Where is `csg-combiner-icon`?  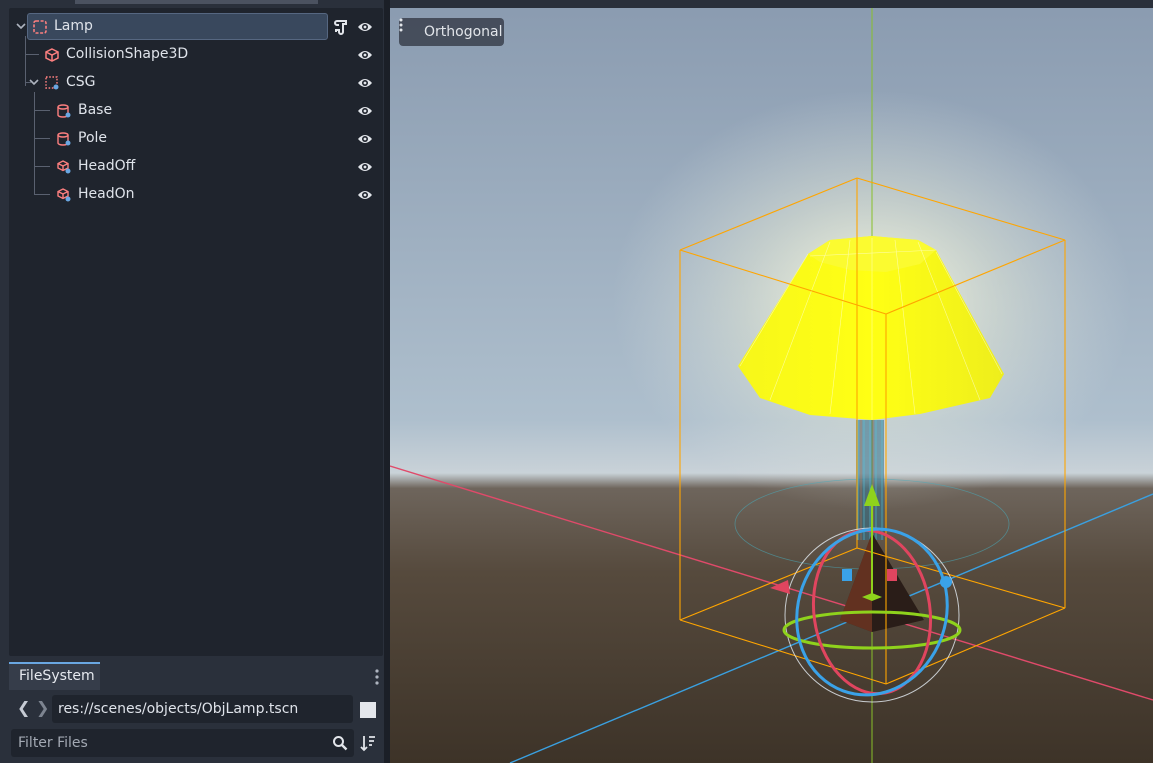 csg-combiner-icon is located at coordinates (52, 83).